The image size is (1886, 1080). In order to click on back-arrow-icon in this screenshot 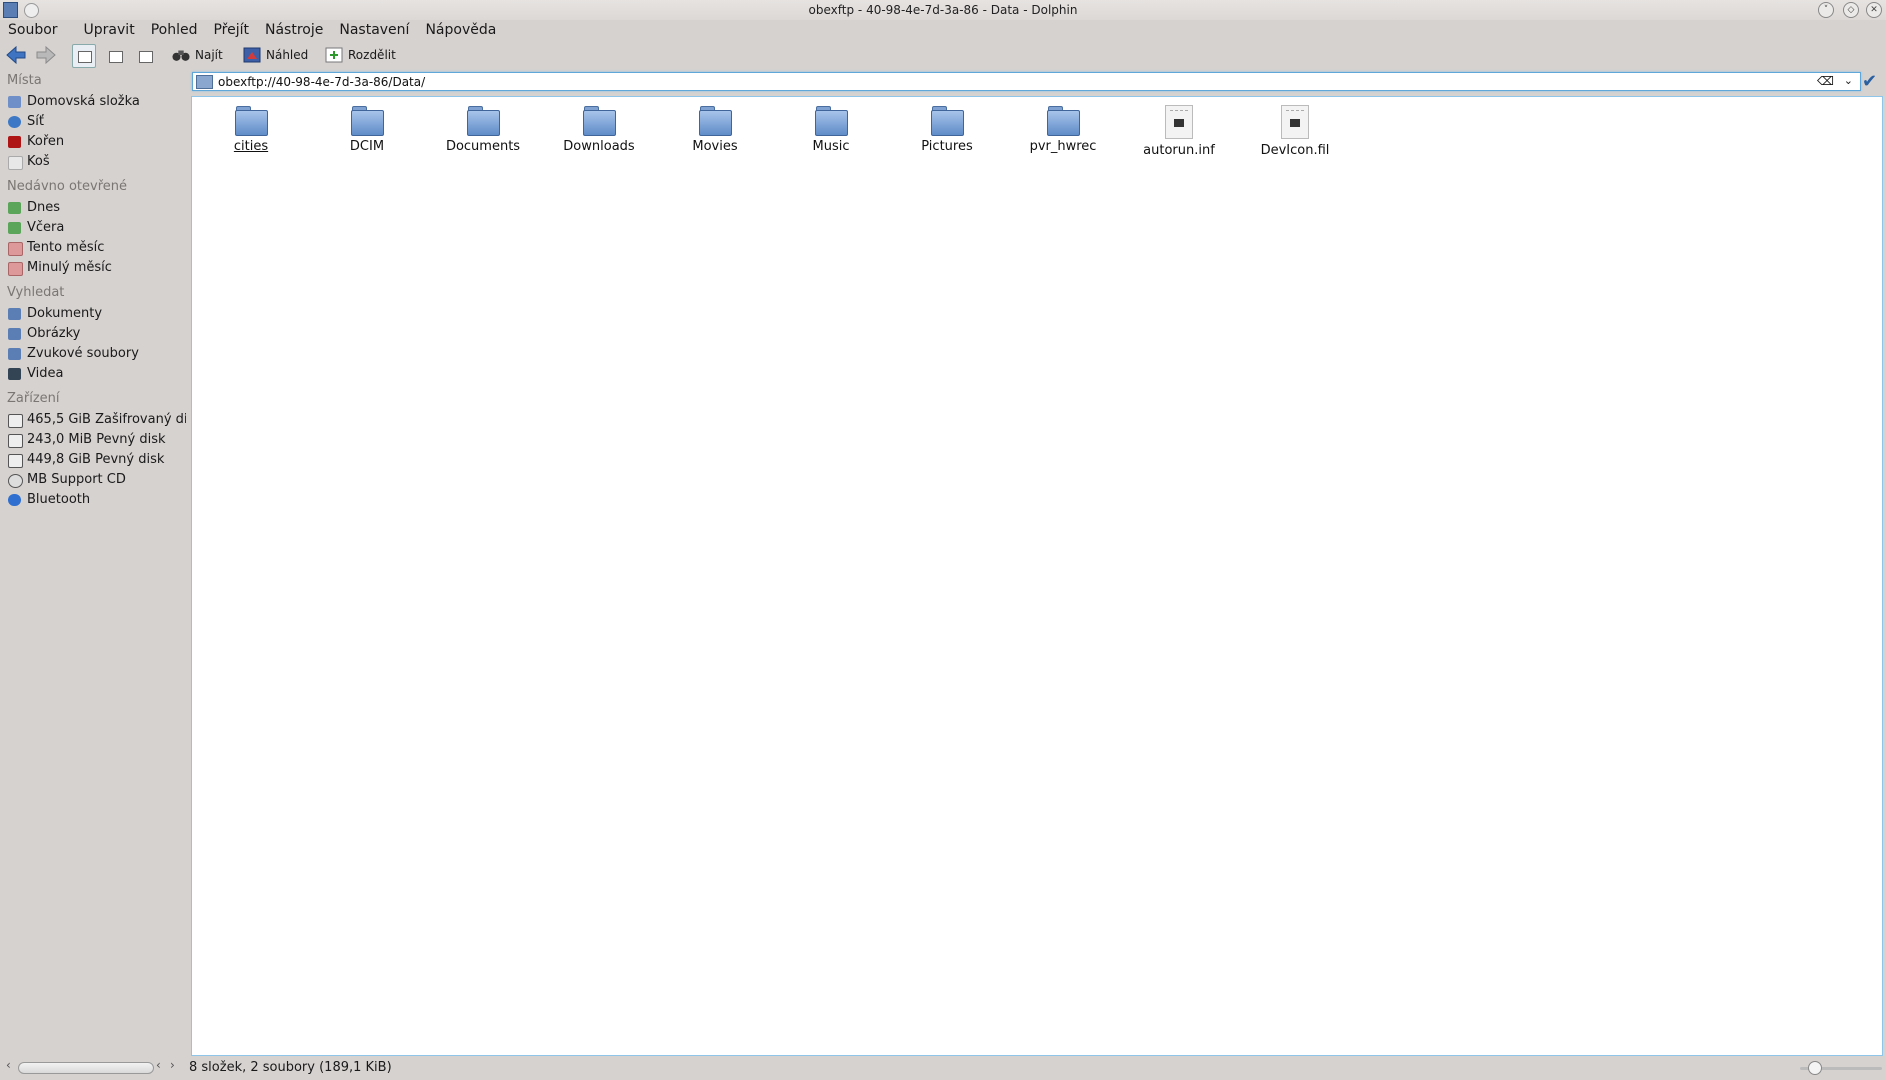, I will do `click(16, 55)`.